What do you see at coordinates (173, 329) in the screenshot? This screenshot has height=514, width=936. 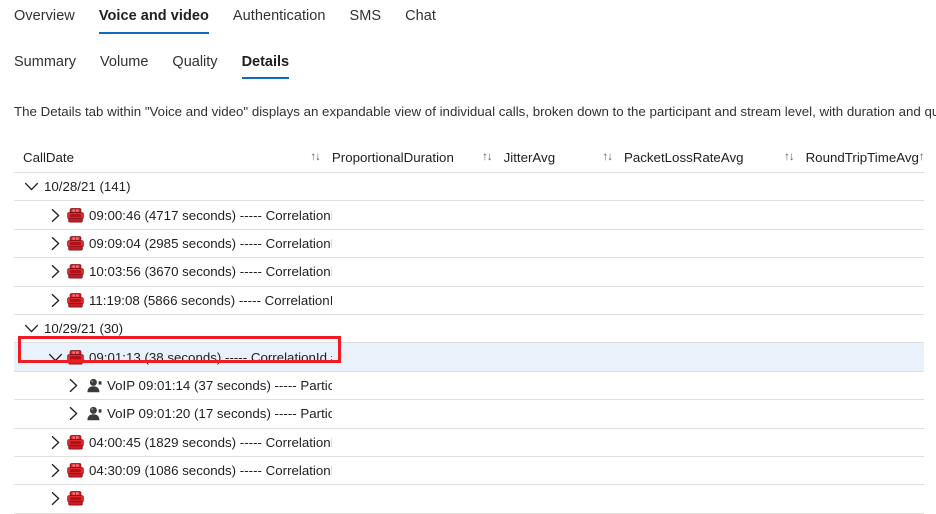 I see `call-entry-cell: 10/29/21 (30)` at bounding box center [173, 329].